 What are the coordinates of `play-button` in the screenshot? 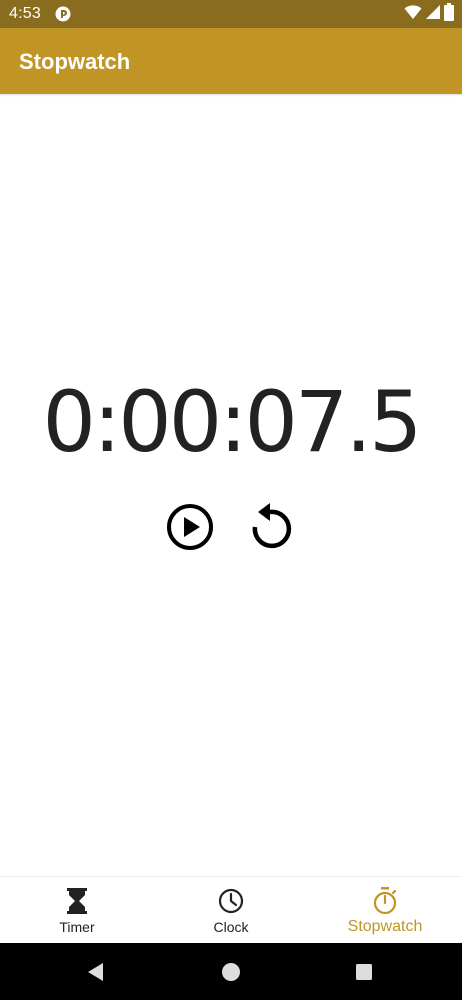 It's located at (190, 527).